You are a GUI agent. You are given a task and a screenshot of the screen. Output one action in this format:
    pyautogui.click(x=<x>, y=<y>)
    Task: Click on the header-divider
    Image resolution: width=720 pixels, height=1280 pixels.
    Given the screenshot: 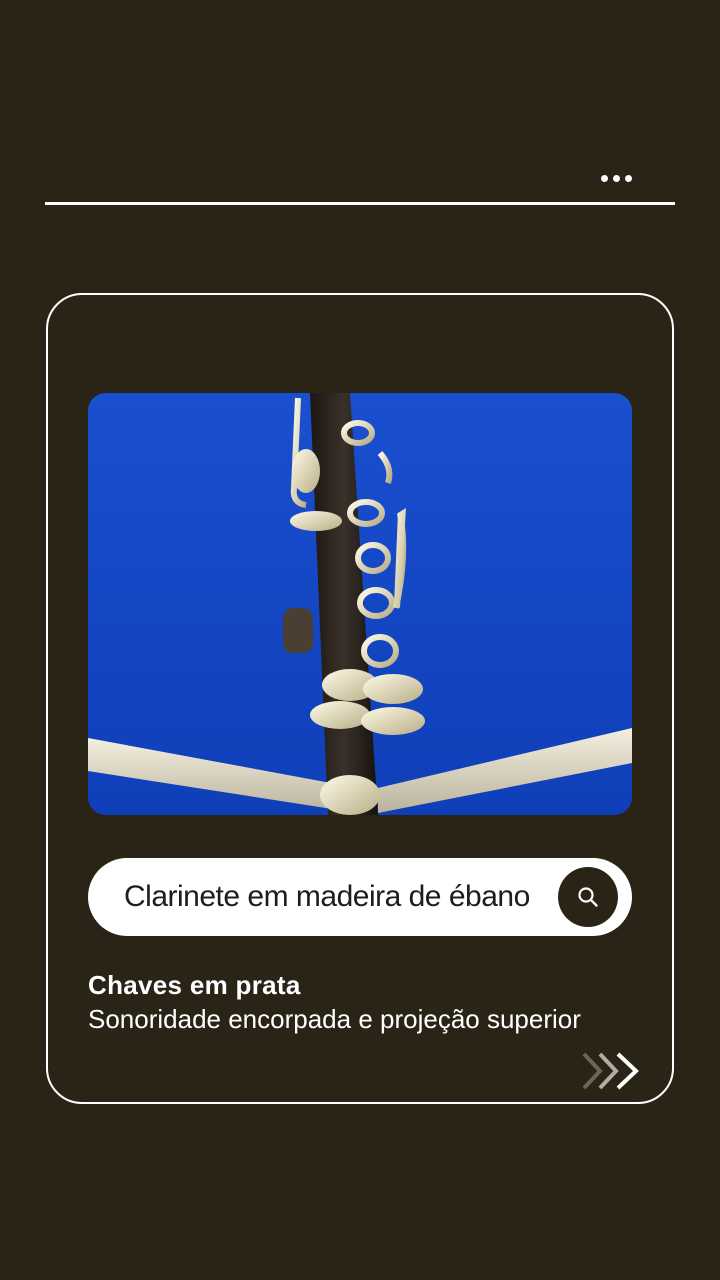 What is the action you would take?
    pyautogui.click(x=360, y=203)
    